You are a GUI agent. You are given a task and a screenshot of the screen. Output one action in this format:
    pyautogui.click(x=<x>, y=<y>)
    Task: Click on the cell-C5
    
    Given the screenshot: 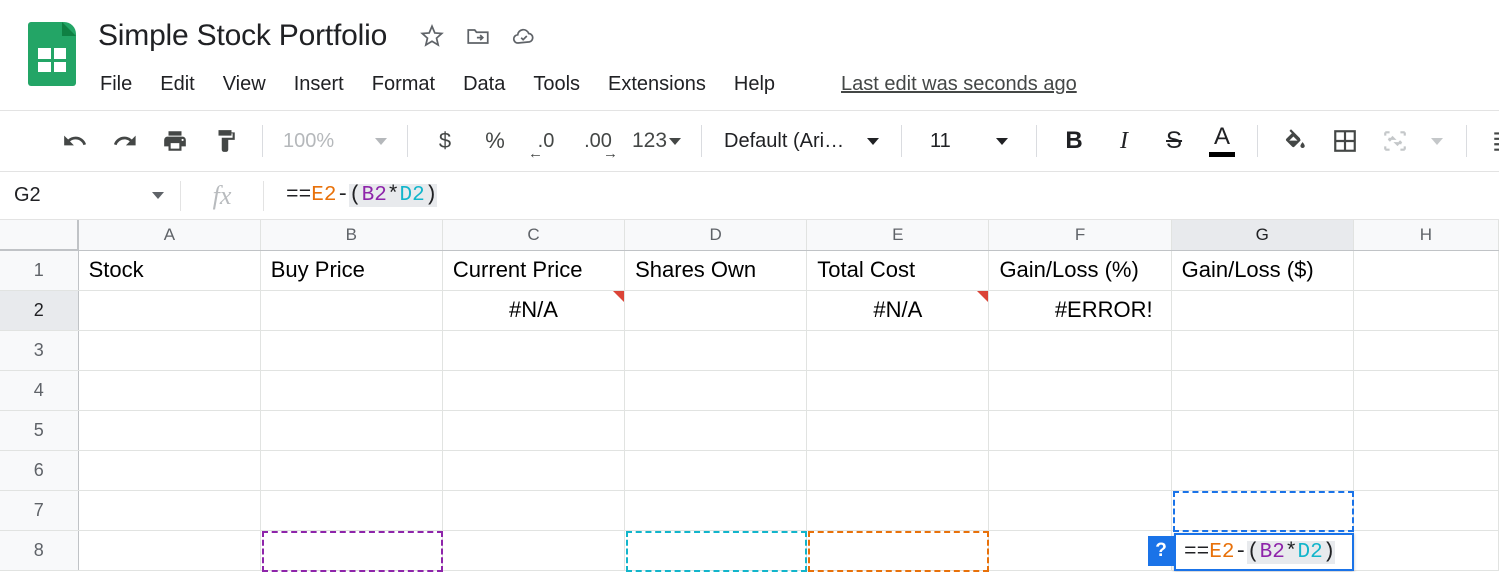 What is the action you would take?
    pyautogui.click(x=534, y=430)
    